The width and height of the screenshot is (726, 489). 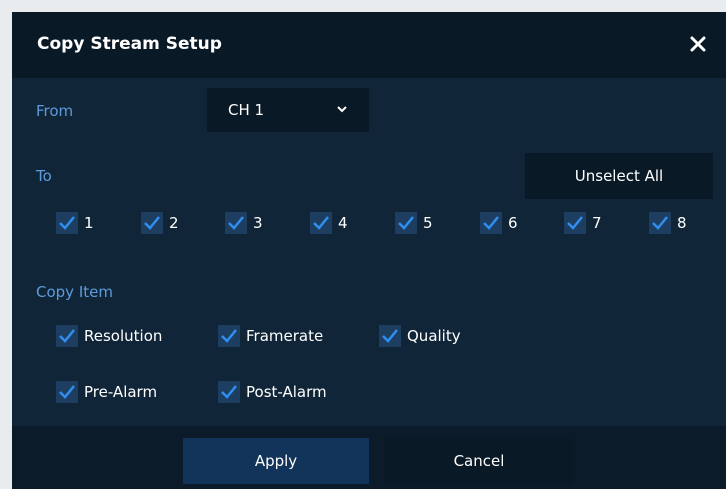 I want to click on channel-checkbox-4: 4, so click(x=329, y=223).